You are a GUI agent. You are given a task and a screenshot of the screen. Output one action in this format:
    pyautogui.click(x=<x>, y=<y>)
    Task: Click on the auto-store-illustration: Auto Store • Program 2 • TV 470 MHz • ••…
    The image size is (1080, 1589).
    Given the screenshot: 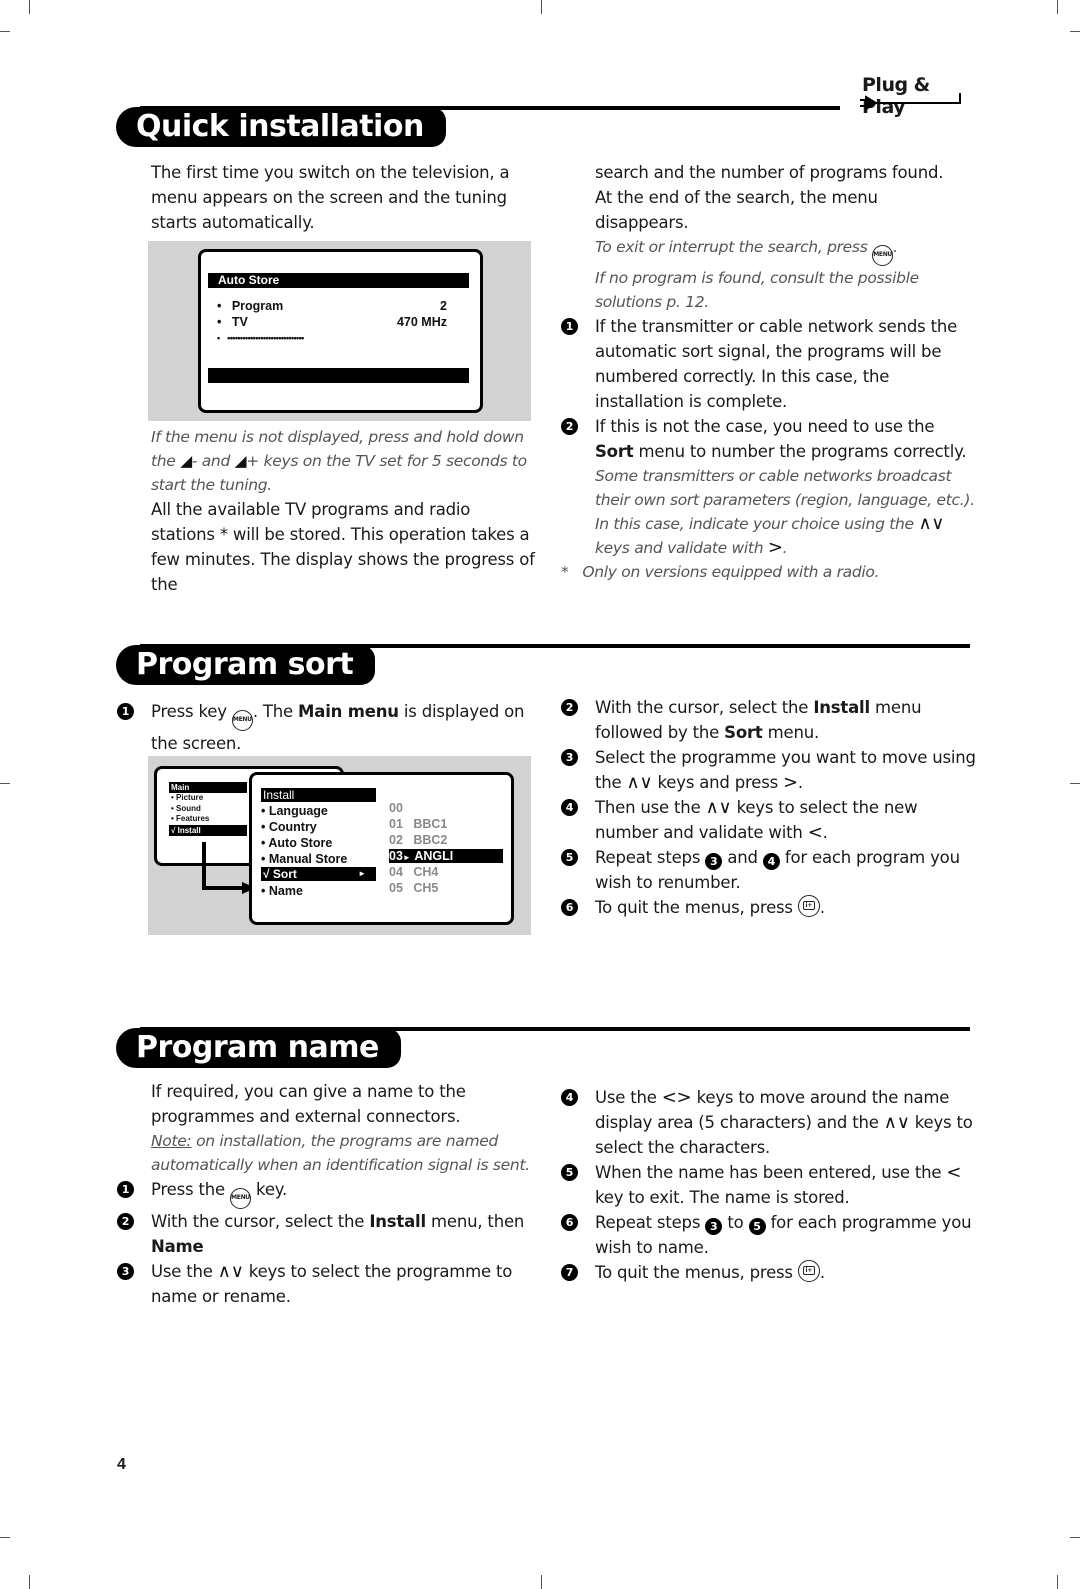 What is the action you would take?
    pyautogui.click(x=339, y=331)
    